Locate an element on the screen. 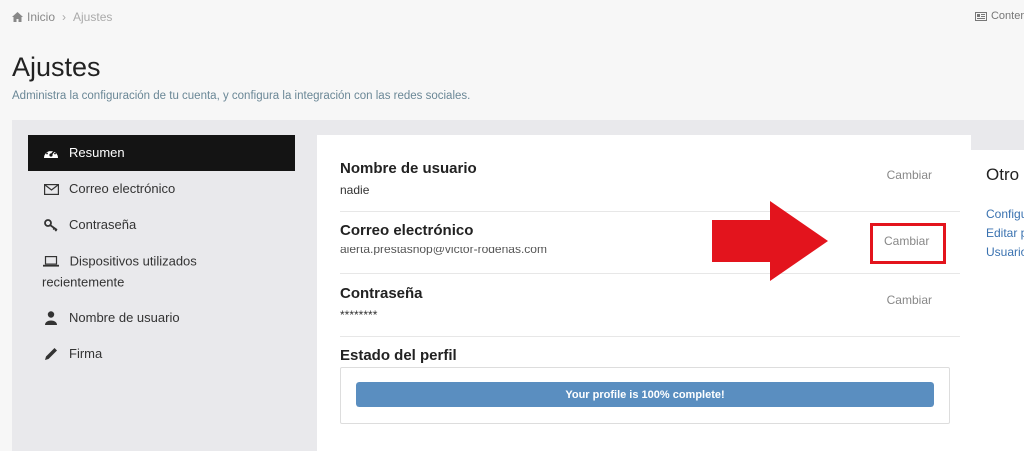 This screenshot has height=451, width=1024. setting-value: ******** is located at coordinates (359, 315).